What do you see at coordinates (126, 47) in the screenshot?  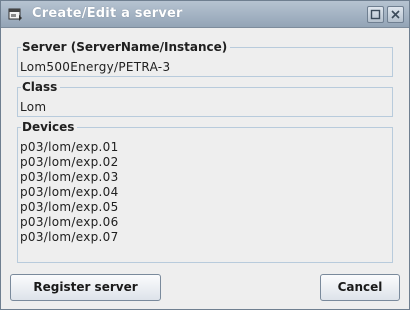 I see `server-label: Server (ServerName/Instance)` at bounding box center [126, 47].